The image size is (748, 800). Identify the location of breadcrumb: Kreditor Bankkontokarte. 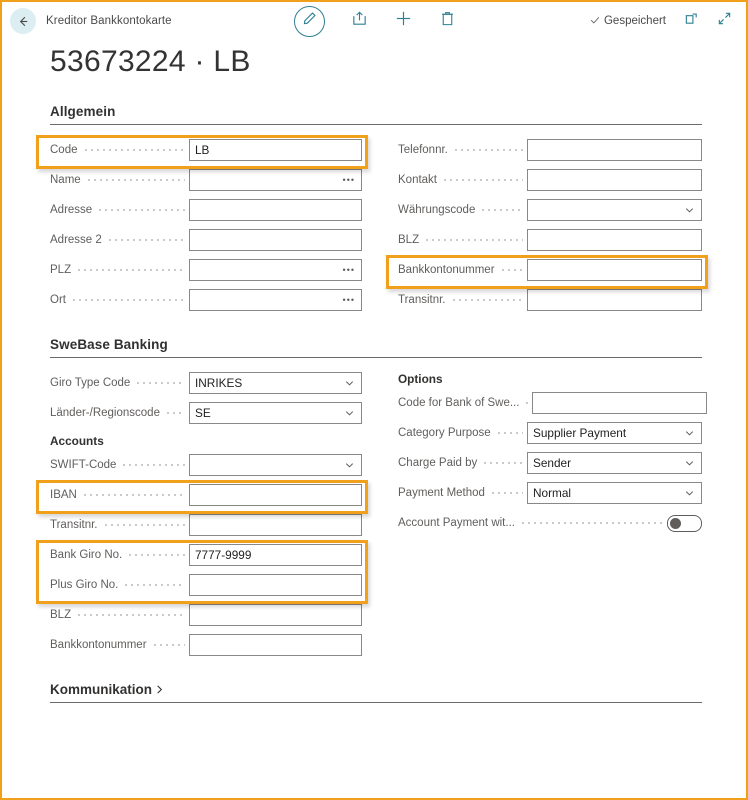
(109, 21).